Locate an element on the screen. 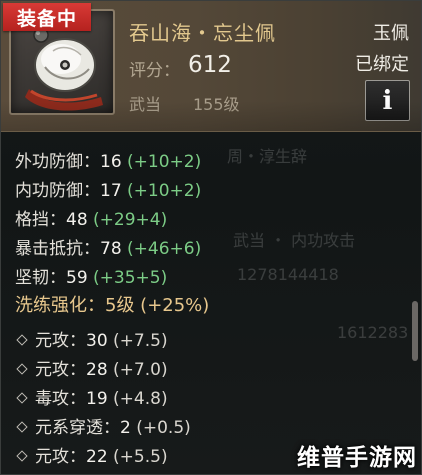 The image size is (422, 475). attribute-row: 元攻：22 (+5.5) is located at coordinates (91, 454).